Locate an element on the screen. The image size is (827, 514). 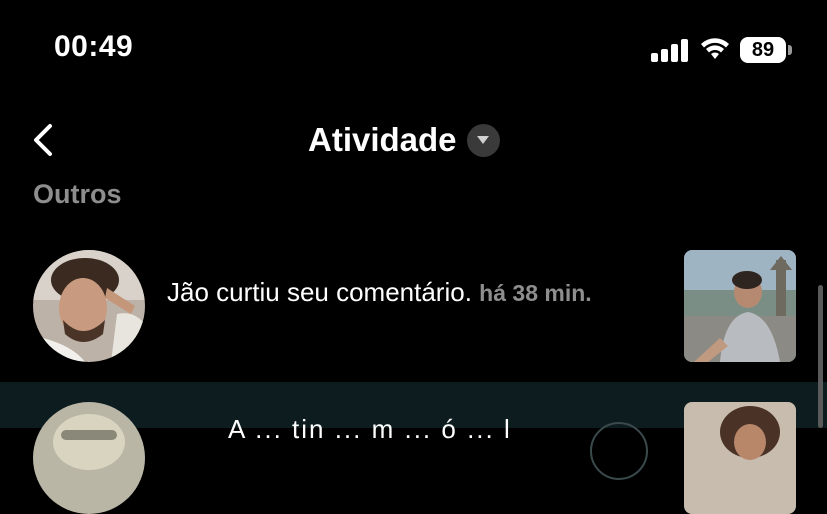
back-chevron-icon is located at coordinates (43, 140).